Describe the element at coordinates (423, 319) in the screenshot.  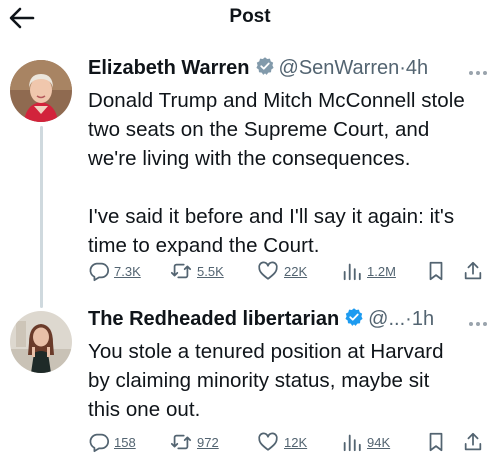
I see `post-time: 1h` at that location.